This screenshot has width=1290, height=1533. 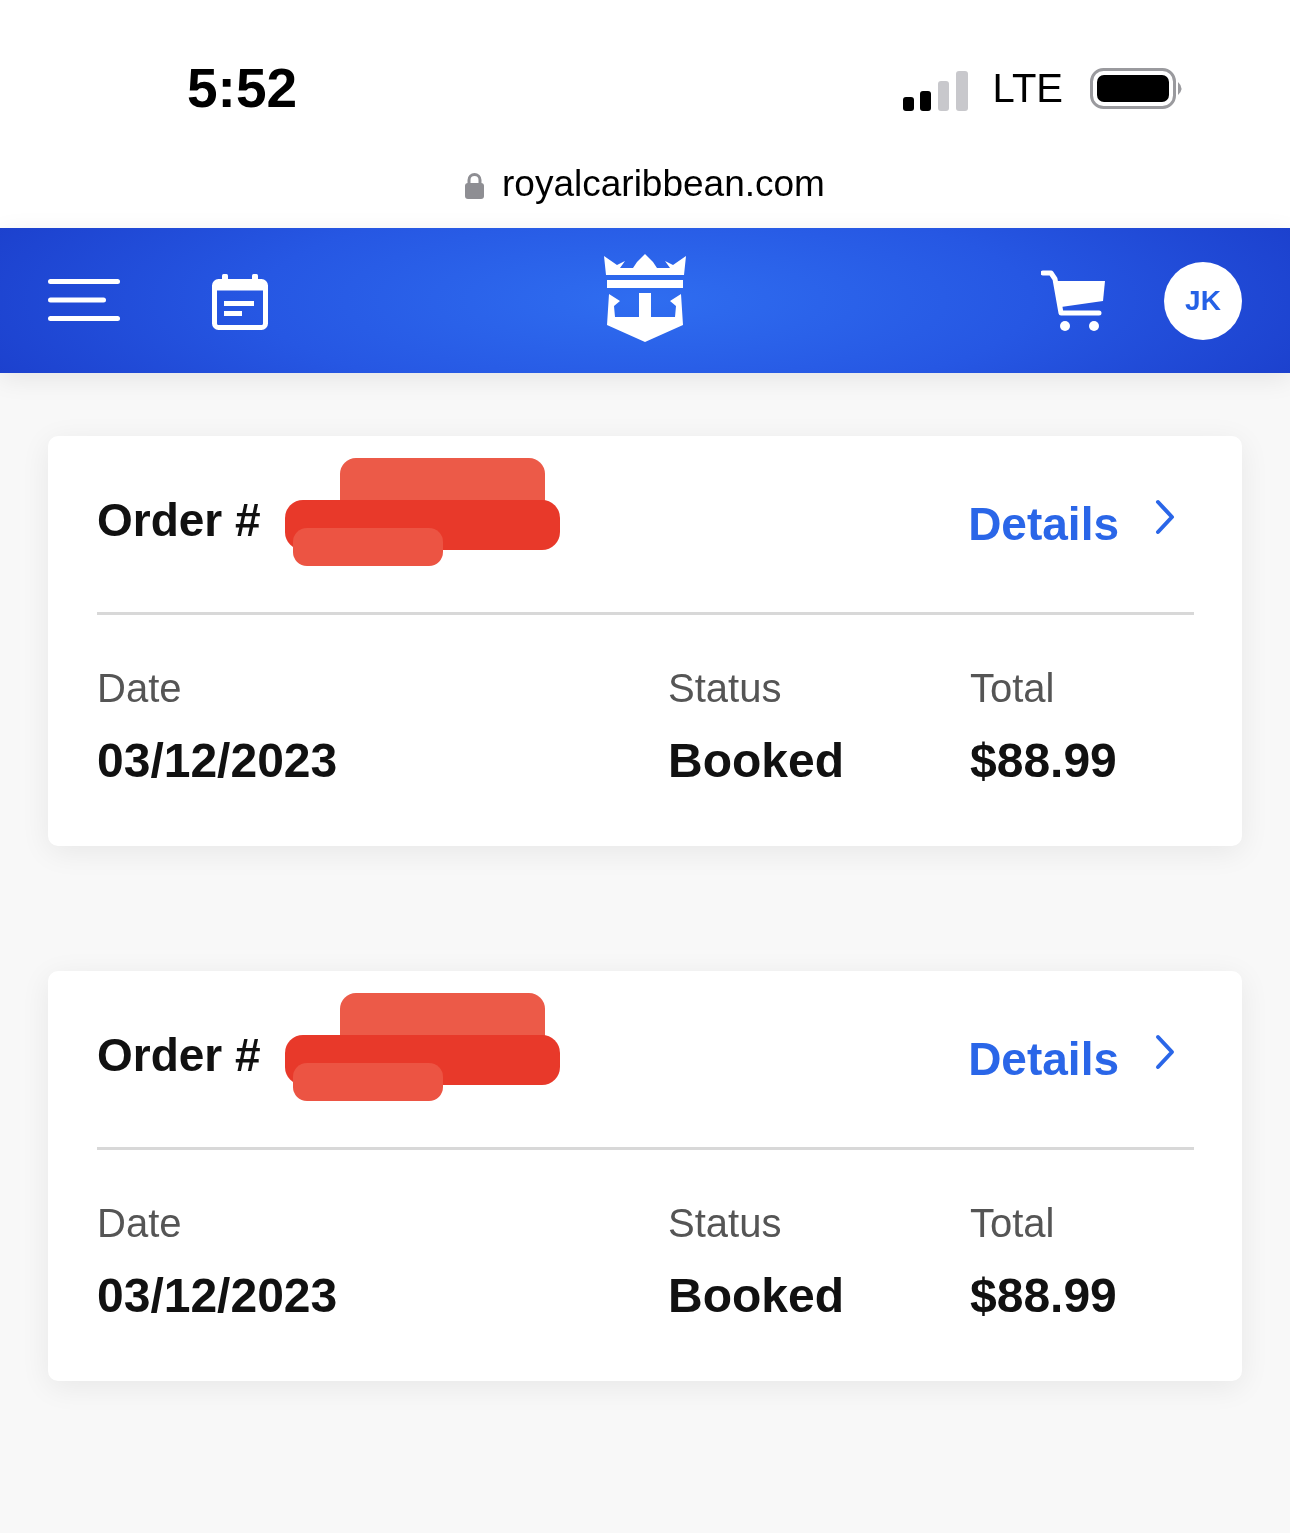 What do you see at coordinates (475, 186) in the screenshot?
I see `lock-icon` at bounding box center [475, 186].